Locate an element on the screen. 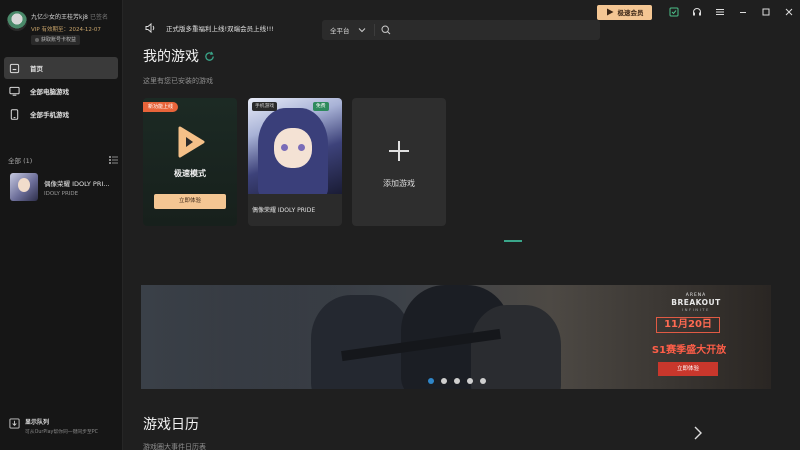  sidebar-item-mobile-games: 全部手机游戏 is located at coordinates (61, 114).